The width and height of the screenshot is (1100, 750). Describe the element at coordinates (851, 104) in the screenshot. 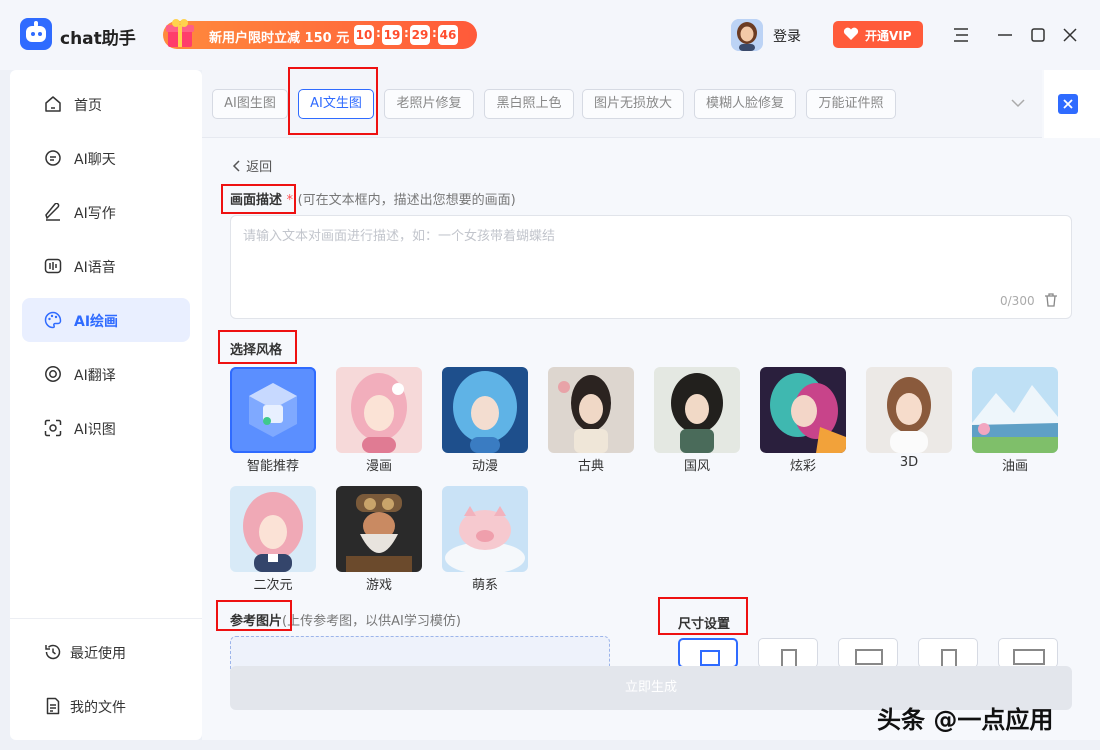

I see `tab-id-photo: 万能证件照` at that location.